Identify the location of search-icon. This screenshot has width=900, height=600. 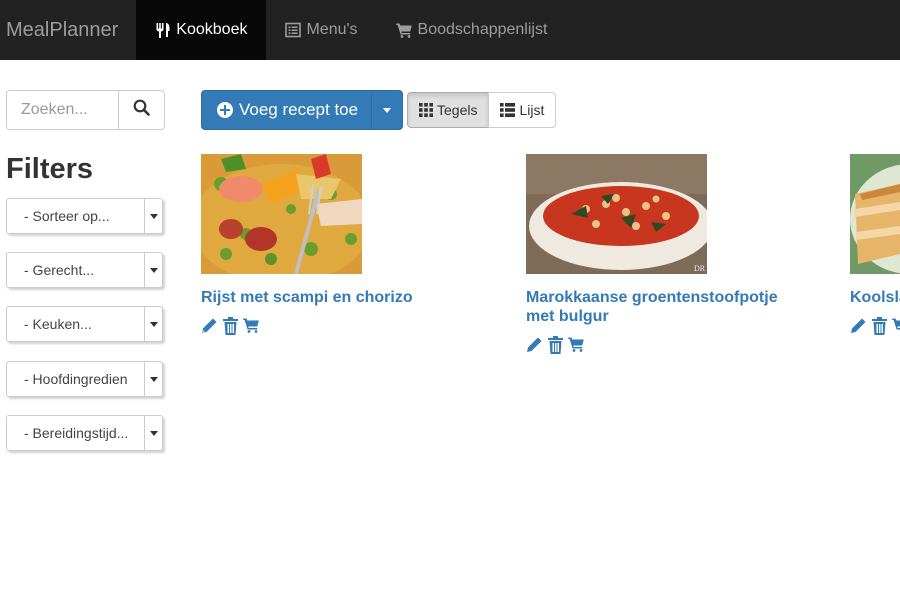
(141, 110).